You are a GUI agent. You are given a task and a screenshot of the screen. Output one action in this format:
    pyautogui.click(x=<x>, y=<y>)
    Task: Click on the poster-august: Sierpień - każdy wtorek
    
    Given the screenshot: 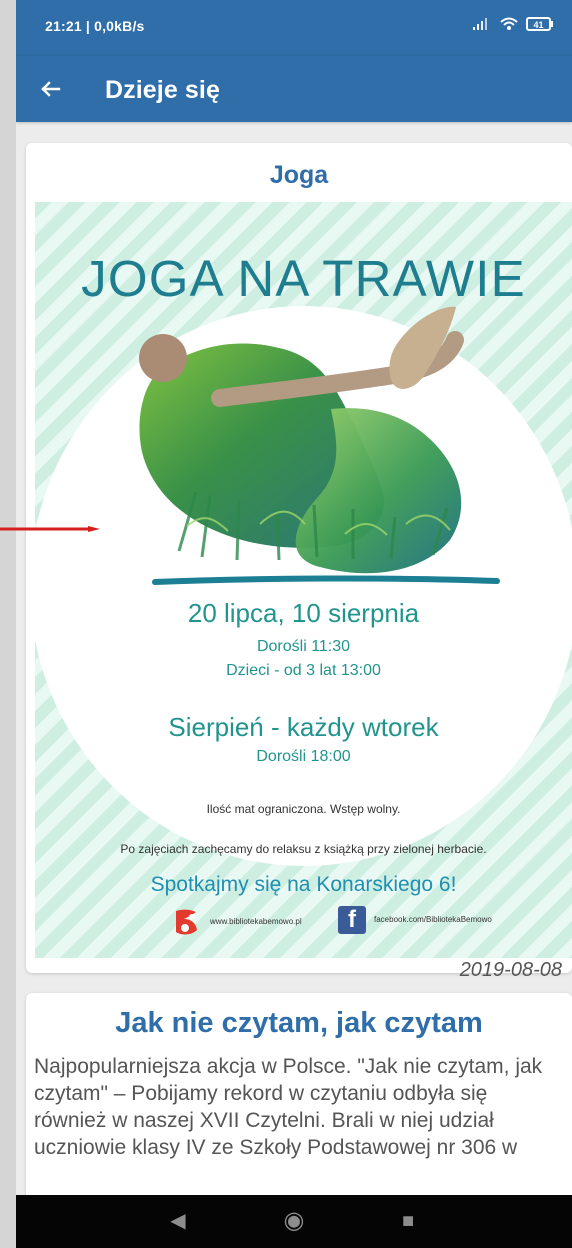 What is the action you would take?
    pyautogui.click(x=303, y=727)
    